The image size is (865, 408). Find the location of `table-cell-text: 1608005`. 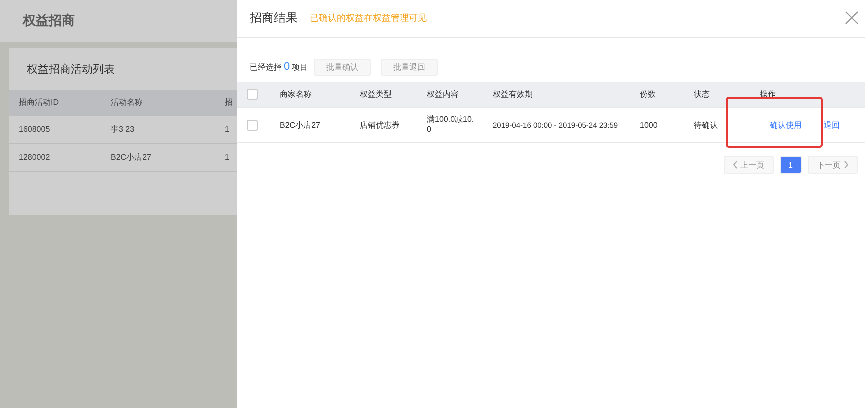

table-cell-text: 1608005 is located at coordinates (35, 129).